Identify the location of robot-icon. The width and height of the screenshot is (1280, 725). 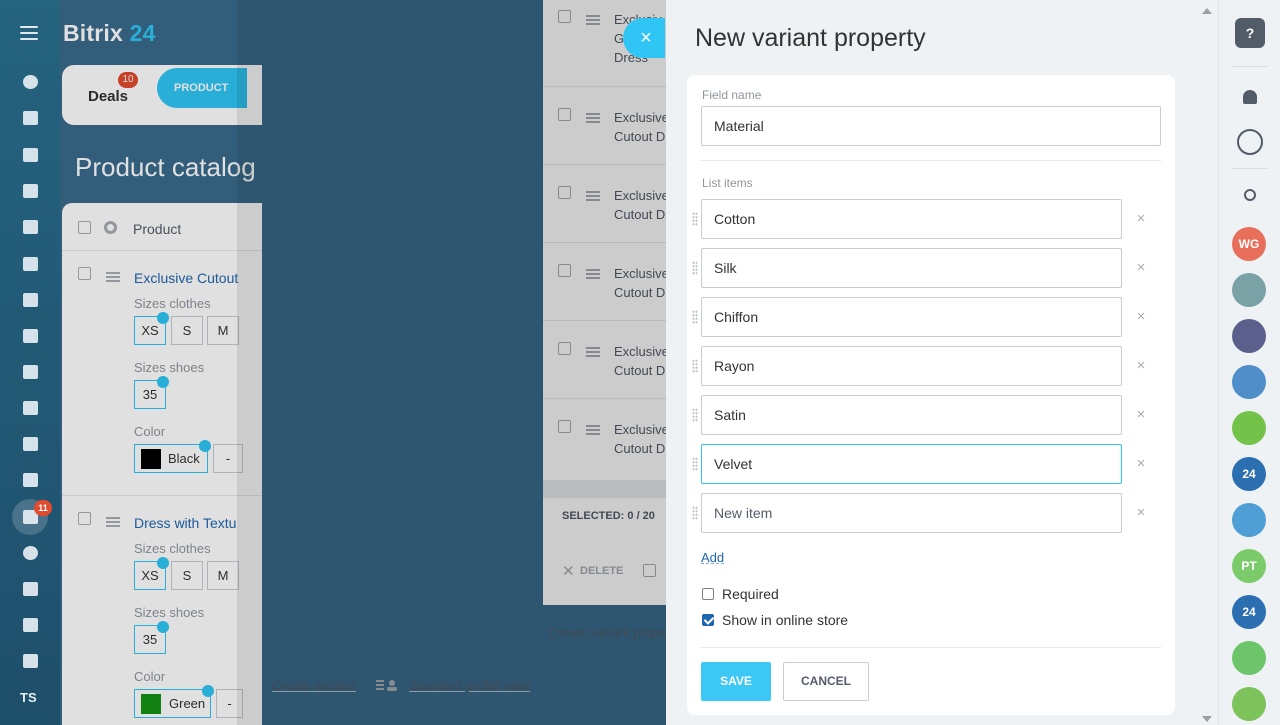
(30, 300).